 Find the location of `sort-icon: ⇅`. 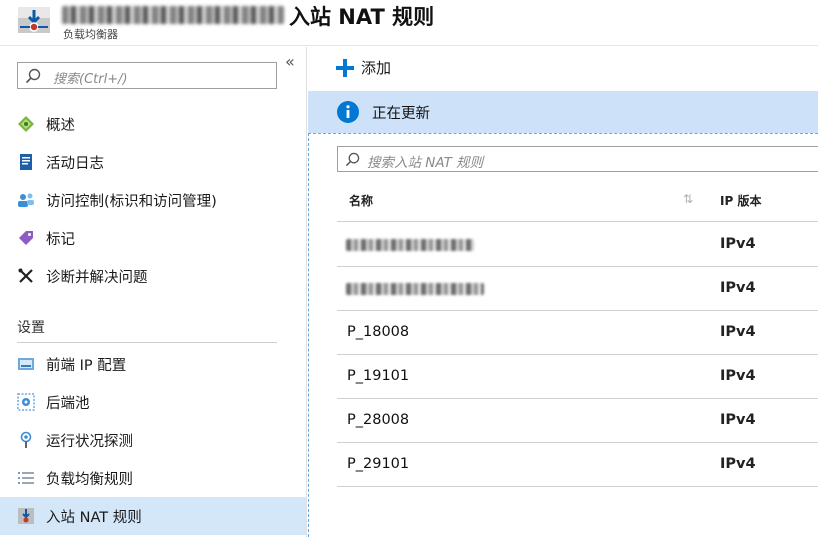

sort-icon: ⇅ is located at coordinates (688, 199).